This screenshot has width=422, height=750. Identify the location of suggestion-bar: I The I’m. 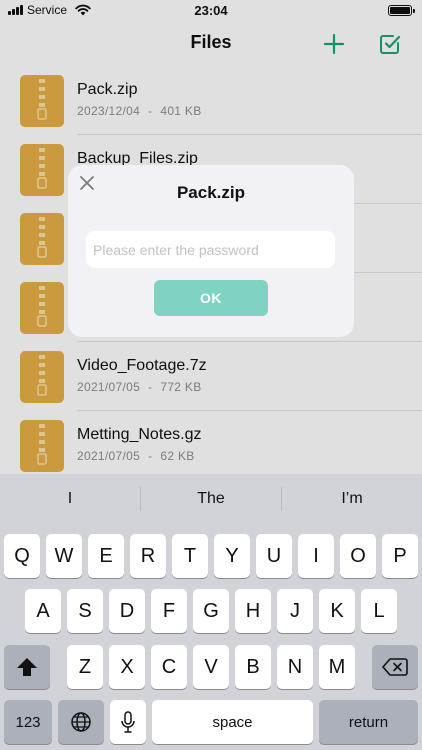
(211, 499).